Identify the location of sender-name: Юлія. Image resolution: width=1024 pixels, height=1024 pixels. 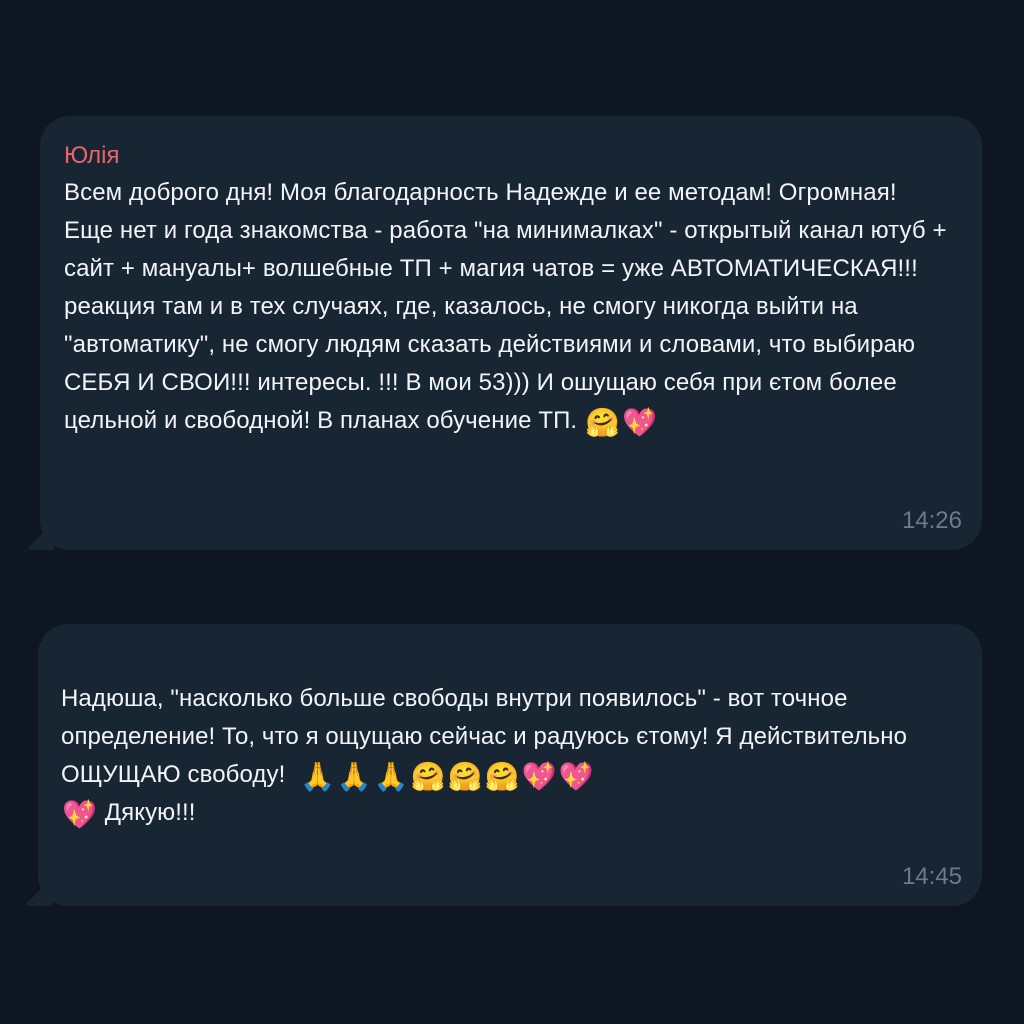
(508, 156).